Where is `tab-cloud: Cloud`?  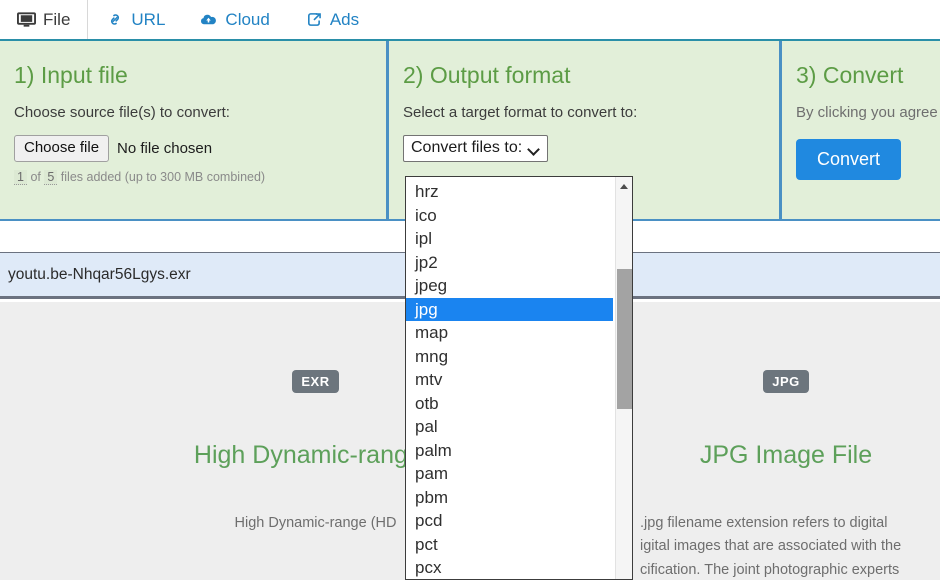
tab-cloud: Cloud is located at coordinates (234, 19).